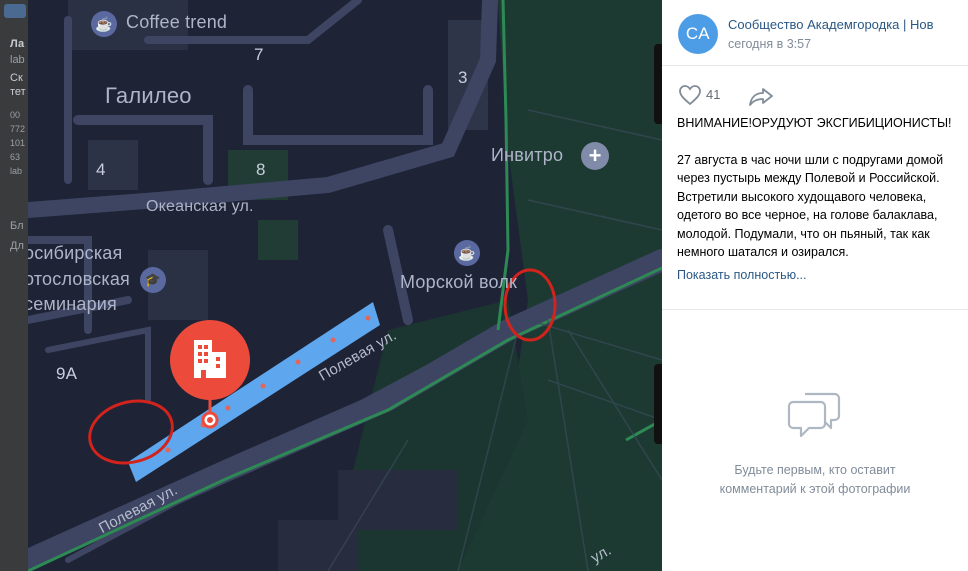  What do you see at coordinates (769, 44) in the screenshot?
I see `post-time: сегодня в 3:57` at bounding box center [769, 44].